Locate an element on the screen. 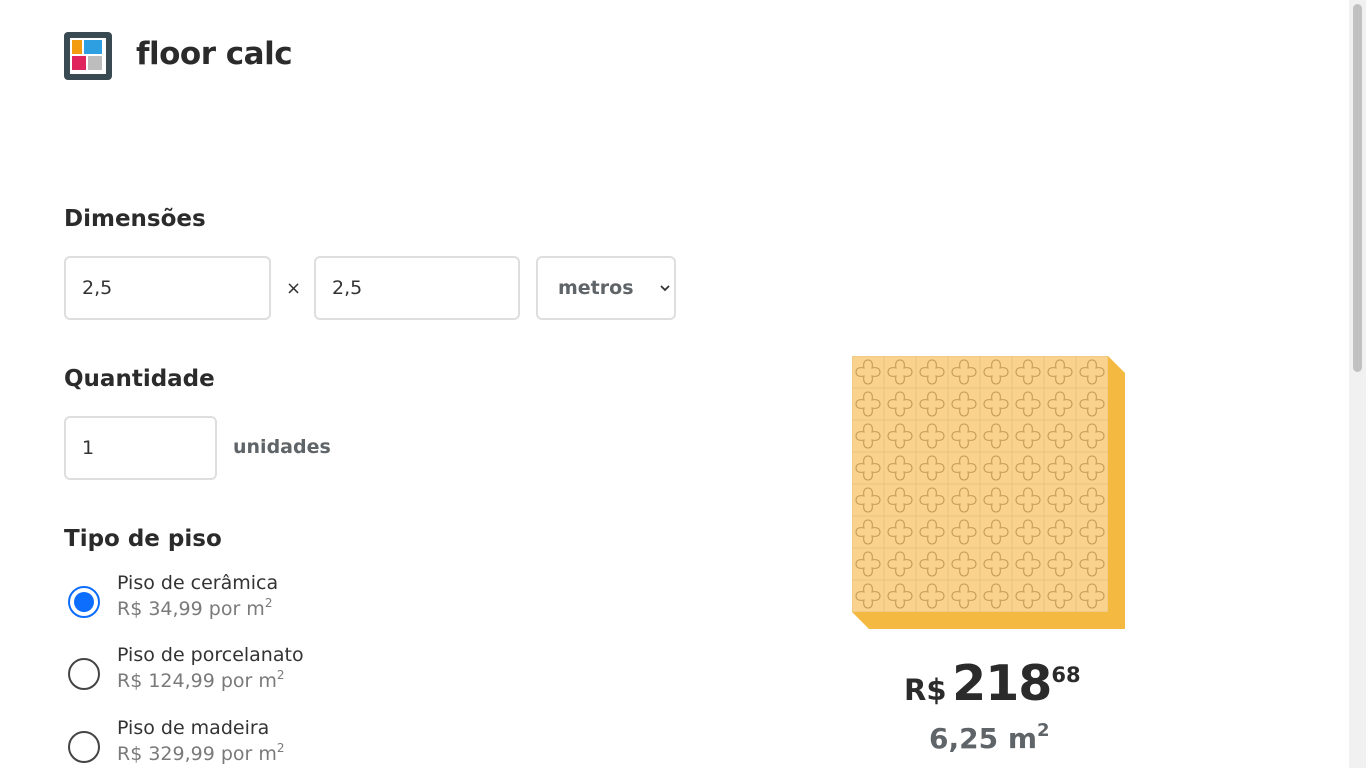  scrollbar-thumb is located at coordinates (1357, 188).